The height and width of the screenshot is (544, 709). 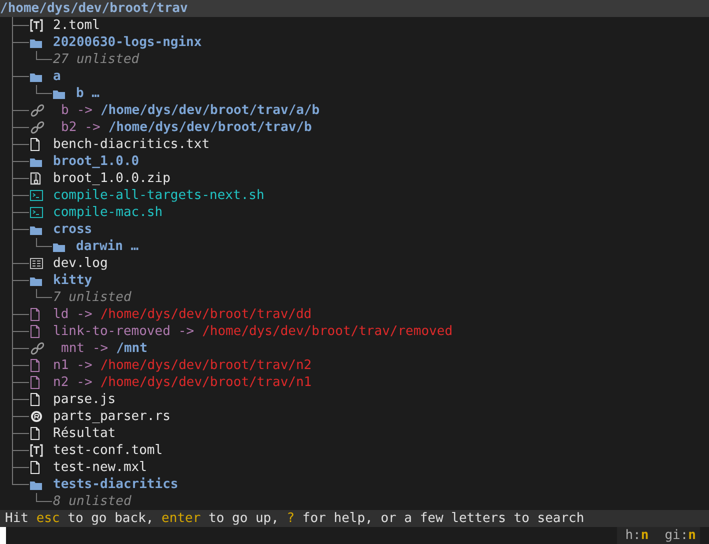 What do you see at coordinates (3, 535) in the screenshot?
I see `input-field` at bounding box center [3, 535].